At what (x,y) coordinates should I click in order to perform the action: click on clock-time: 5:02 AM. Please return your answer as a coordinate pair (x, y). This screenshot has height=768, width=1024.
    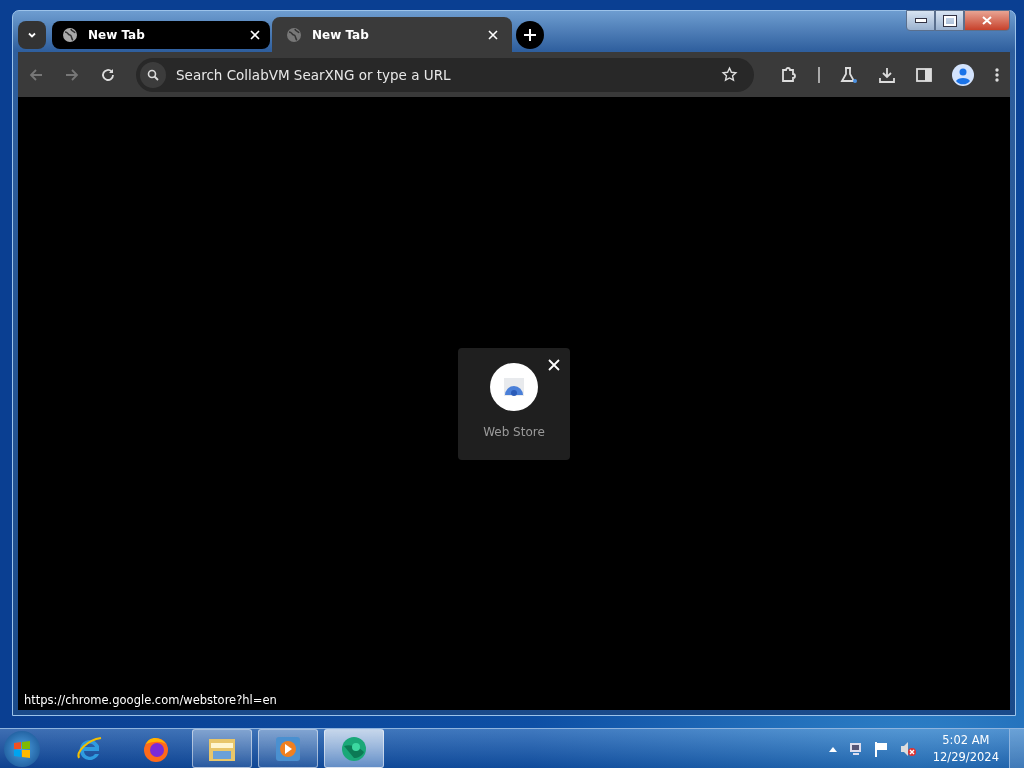
    Looking at the image, I should click on (966, 740).